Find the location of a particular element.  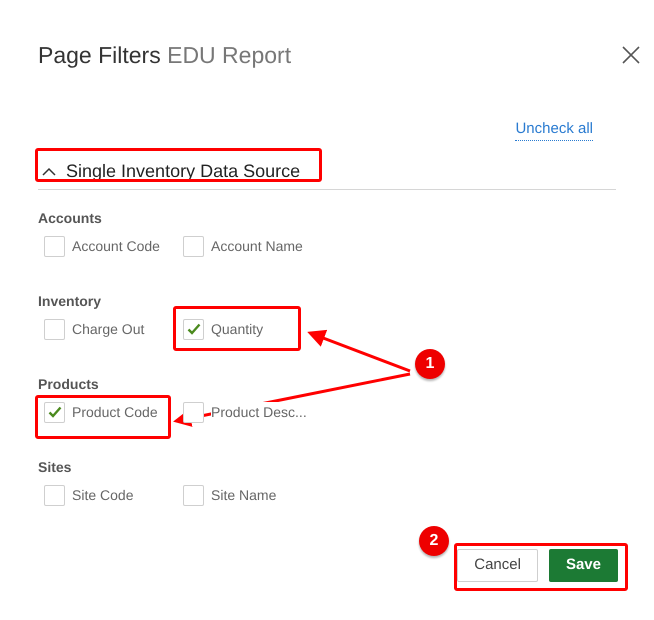

group-heading: Products is located at coordinates (69, 384).